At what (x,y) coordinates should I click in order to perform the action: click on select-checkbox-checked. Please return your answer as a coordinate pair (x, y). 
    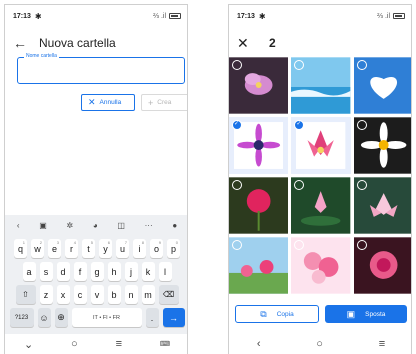
    Looking at the image, I should click on (237, 125).